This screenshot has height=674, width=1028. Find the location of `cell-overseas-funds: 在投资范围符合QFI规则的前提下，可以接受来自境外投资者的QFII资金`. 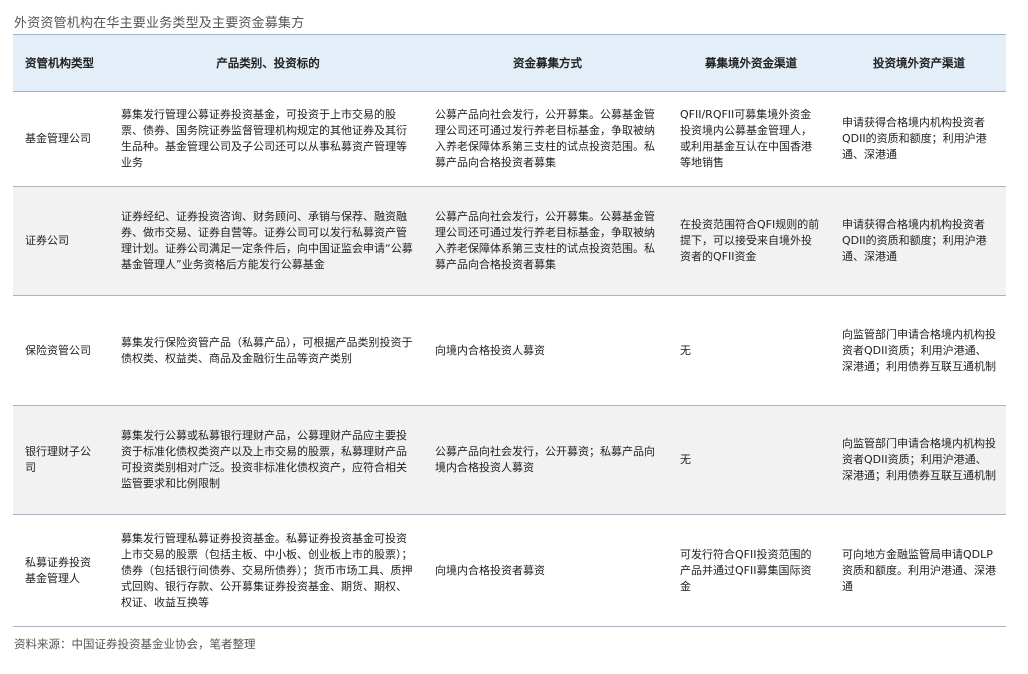

cell-overseas-funds: 在投资范围符合QFI规则的前提下，可以接受来自境外投资者的QFII资金 is located at coordinates (751, 241).